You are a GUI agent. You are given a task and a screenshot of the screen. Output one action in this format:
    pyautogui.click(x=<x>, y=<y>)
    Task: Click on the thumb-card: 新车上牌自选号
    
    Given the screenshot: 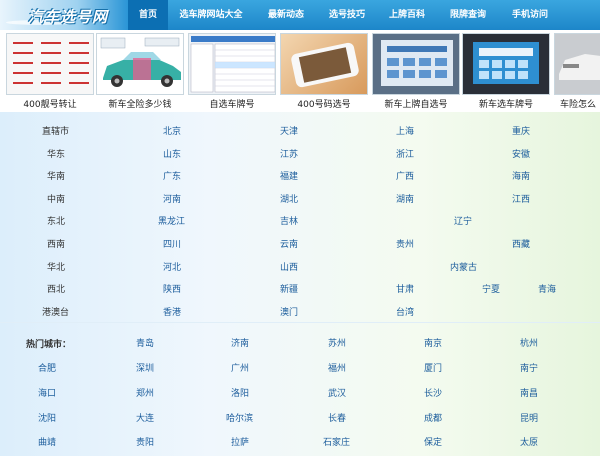 What is the action you would take?
    pyautogui.click(x=416, y=72)
    